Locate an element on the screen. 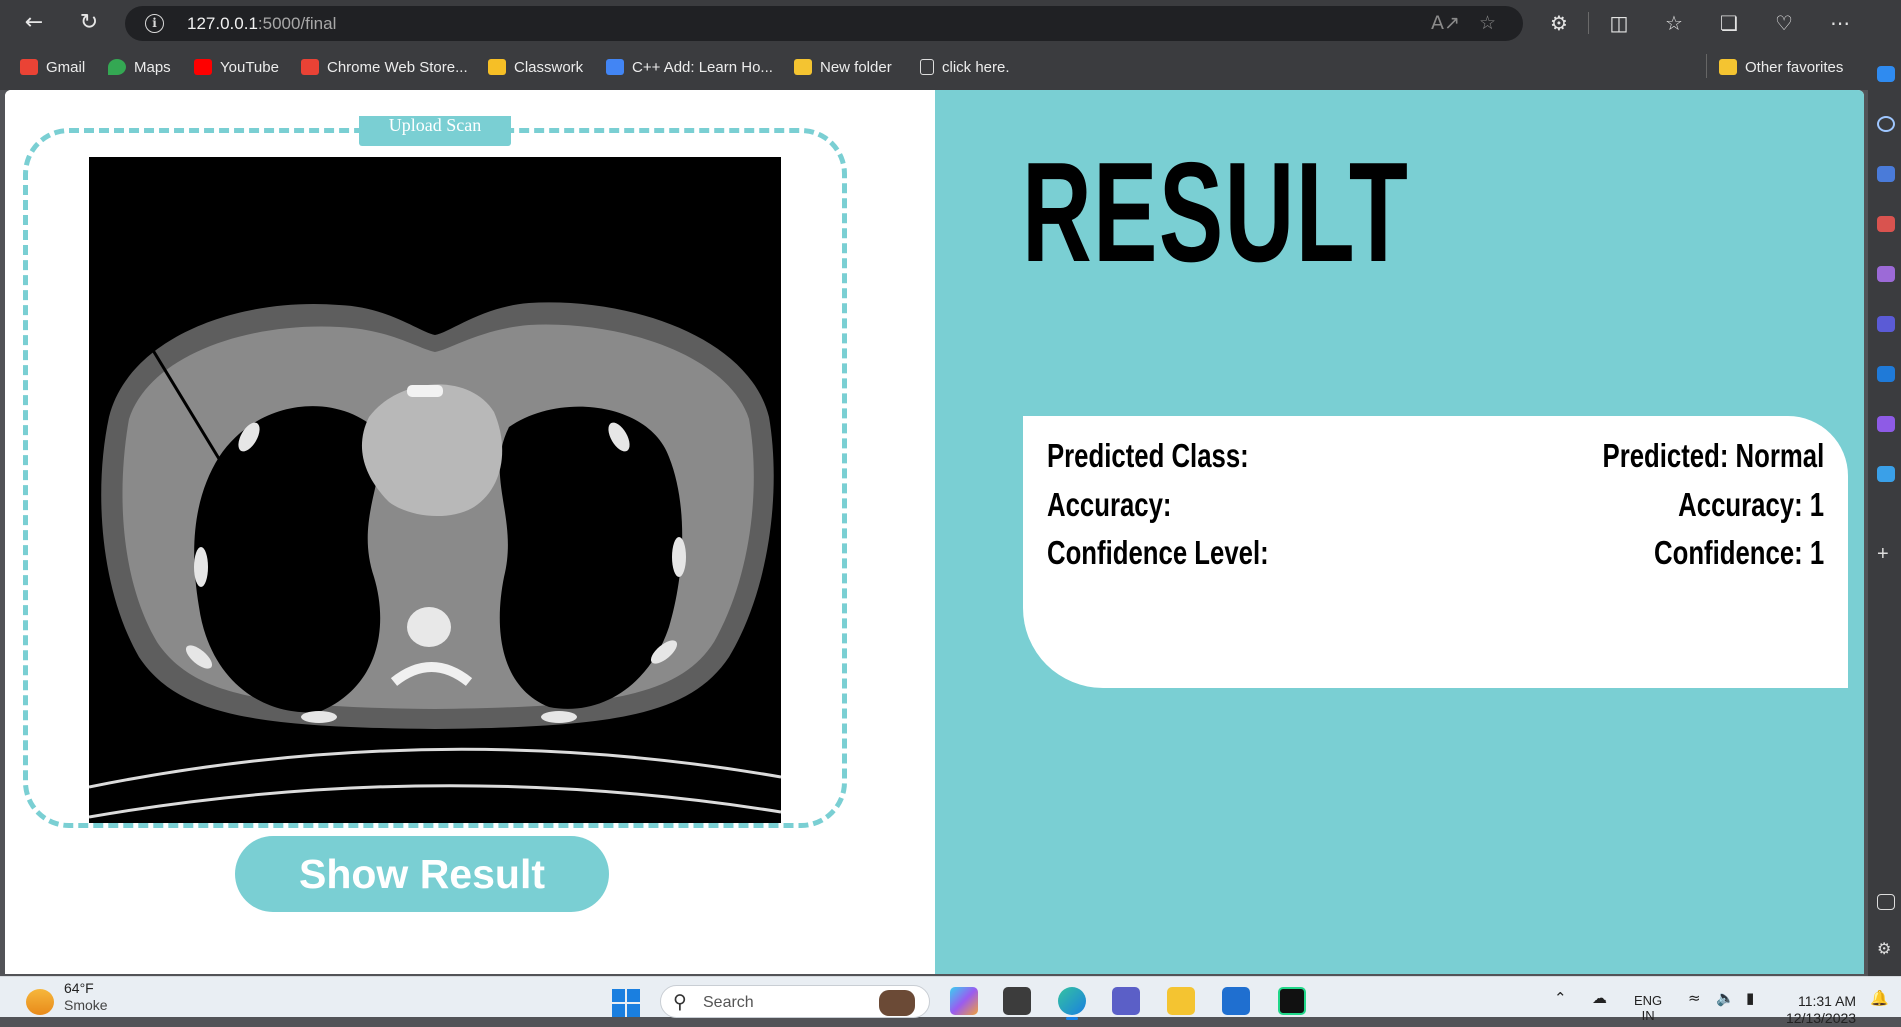 The height and width of the screenshot is (1027, 1901). edge-app-icon is located at coordinates (1072, 1003).